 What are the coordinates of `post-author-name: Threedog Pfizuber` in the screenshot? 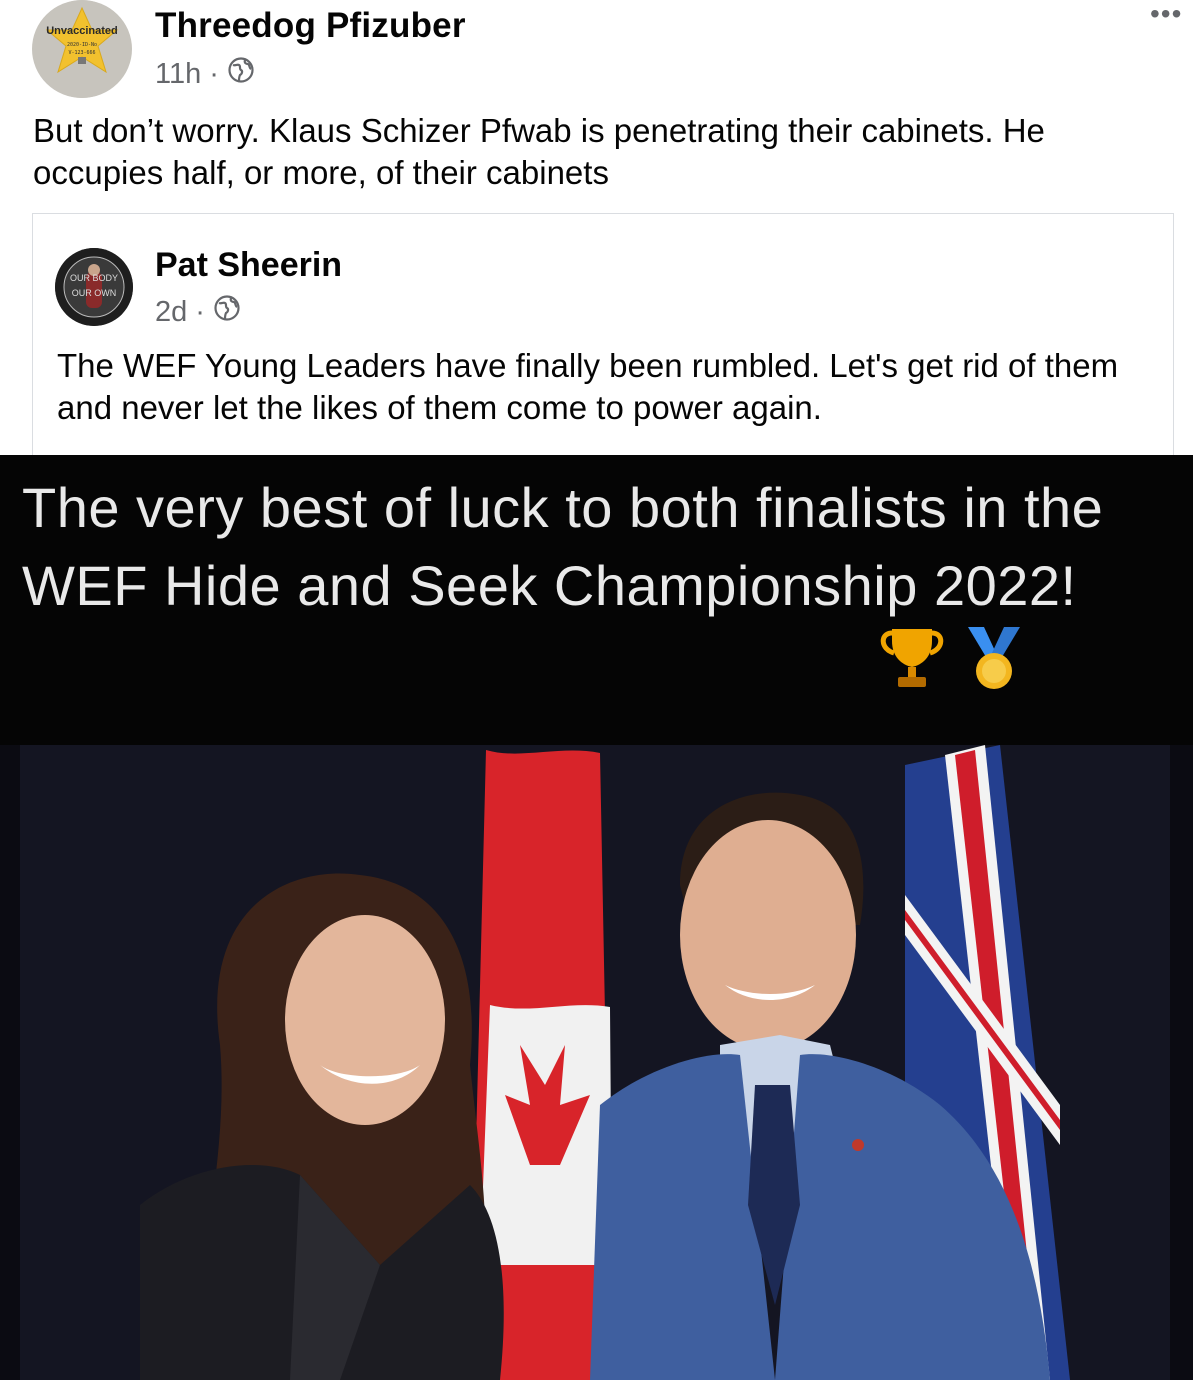 It's located at (310, 26).